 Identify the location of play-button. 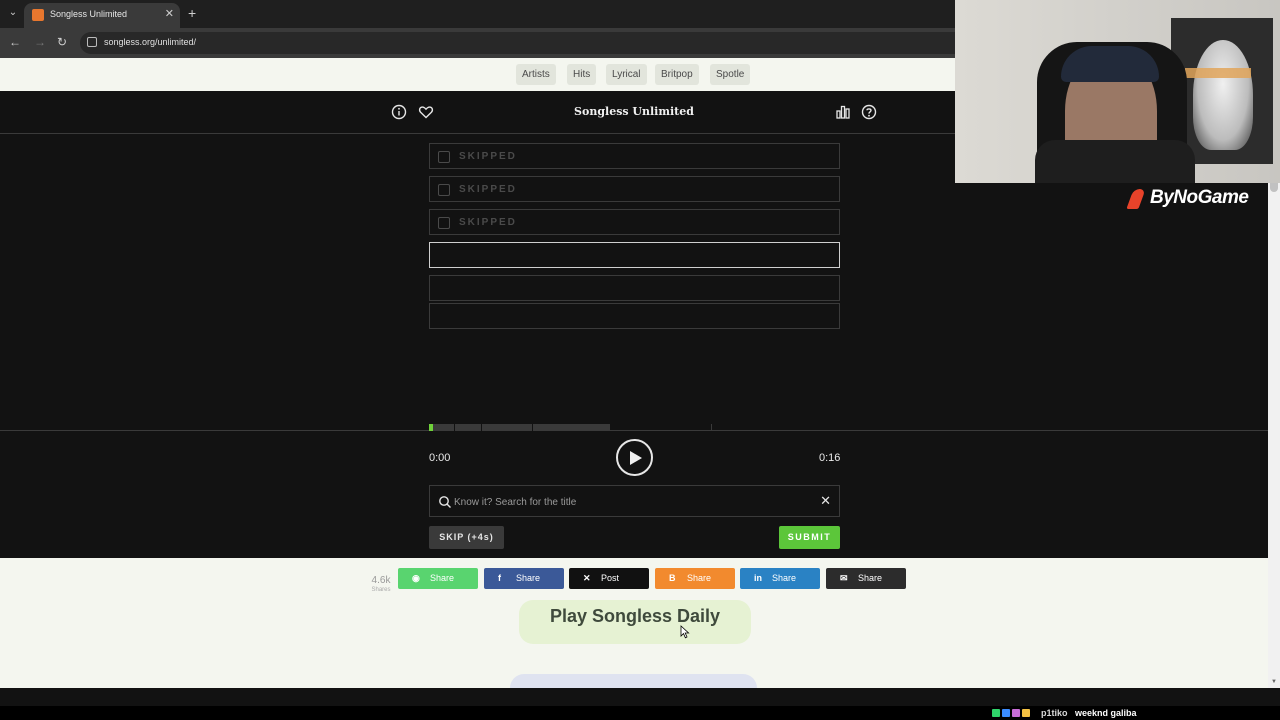
(634, 457).